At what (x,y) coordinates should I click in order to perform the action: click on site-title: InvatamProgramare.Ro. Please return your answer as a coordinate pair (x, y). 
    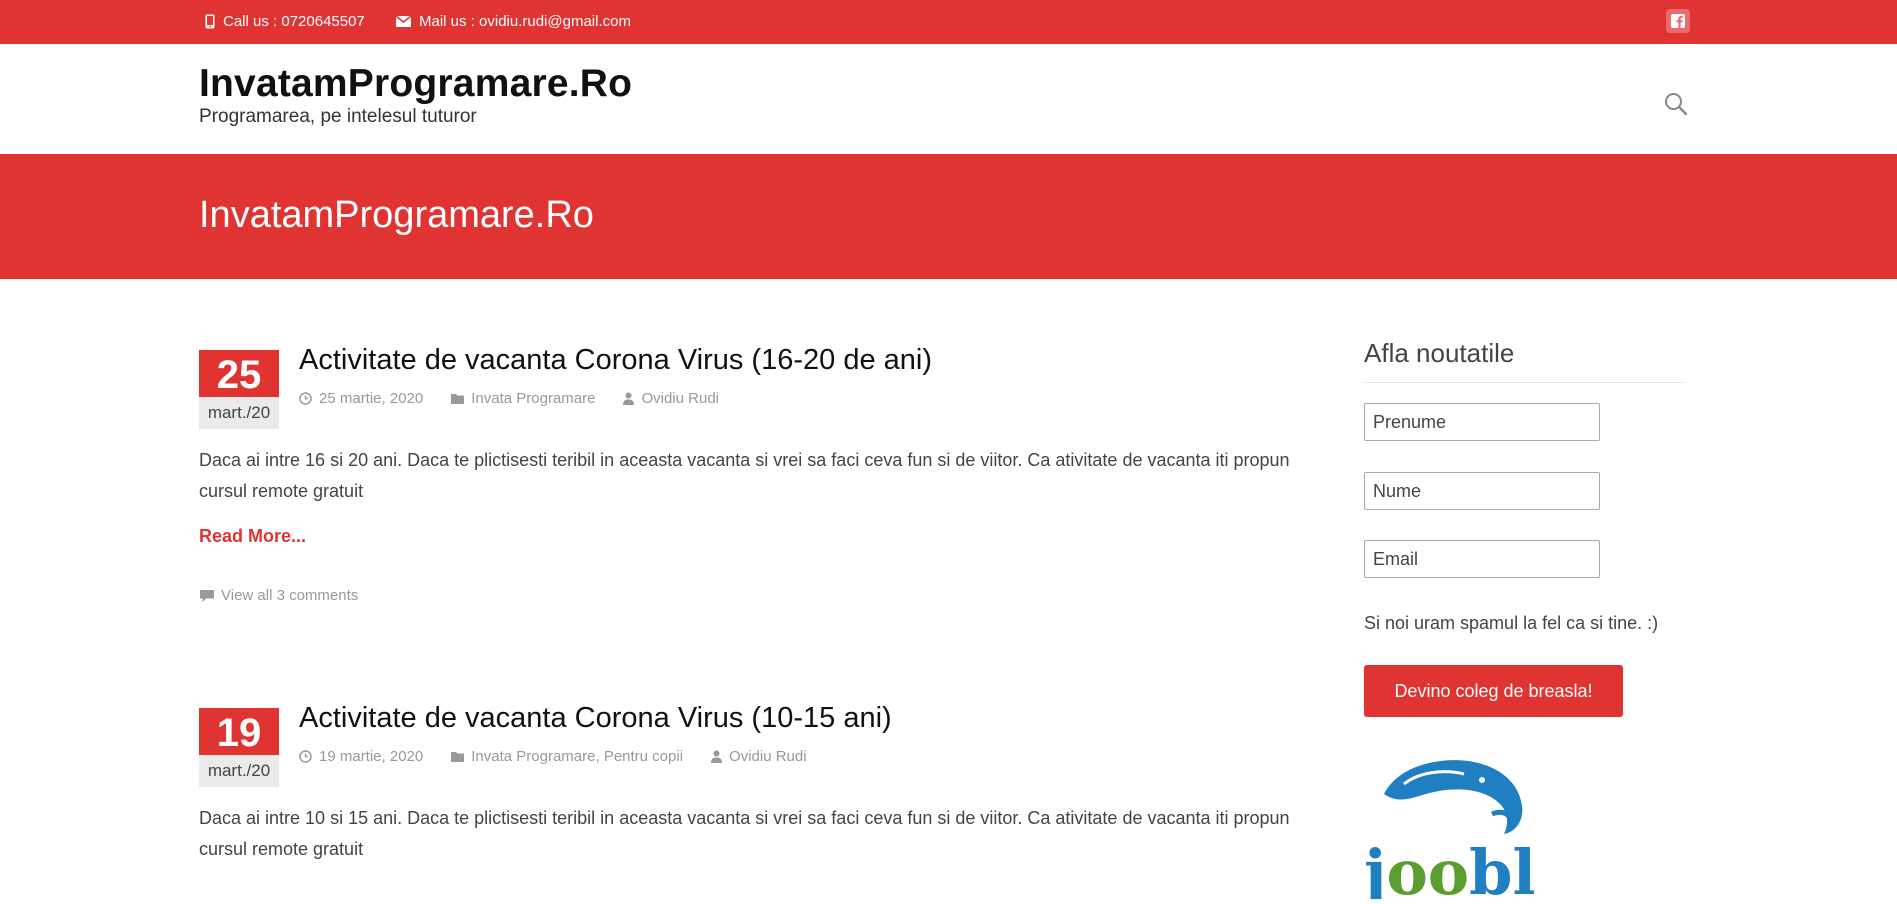
    Looking at the image, I should click on (415, 84).